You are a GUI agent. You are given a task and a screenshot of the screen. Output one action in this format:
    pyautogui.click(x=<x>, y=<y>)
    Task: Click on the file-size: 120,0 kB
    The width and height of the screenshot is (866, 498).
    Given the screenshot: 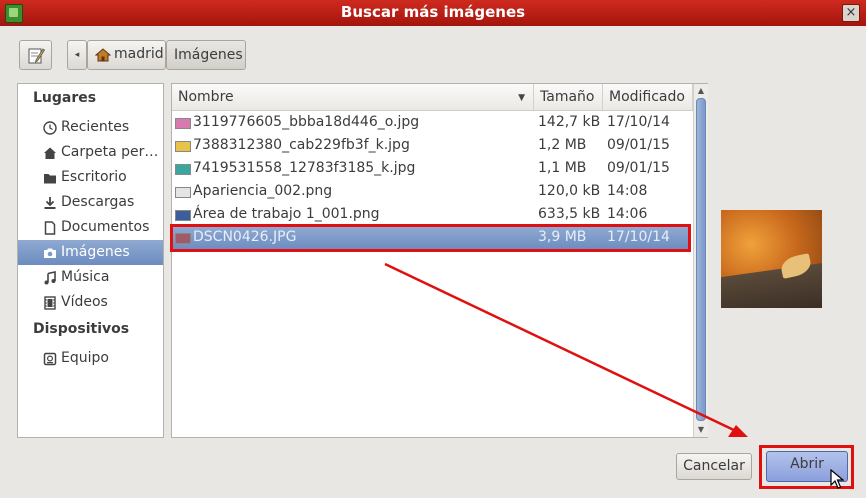 What is the action you would take?
    pyautogui.click(x=569, y=191)
    